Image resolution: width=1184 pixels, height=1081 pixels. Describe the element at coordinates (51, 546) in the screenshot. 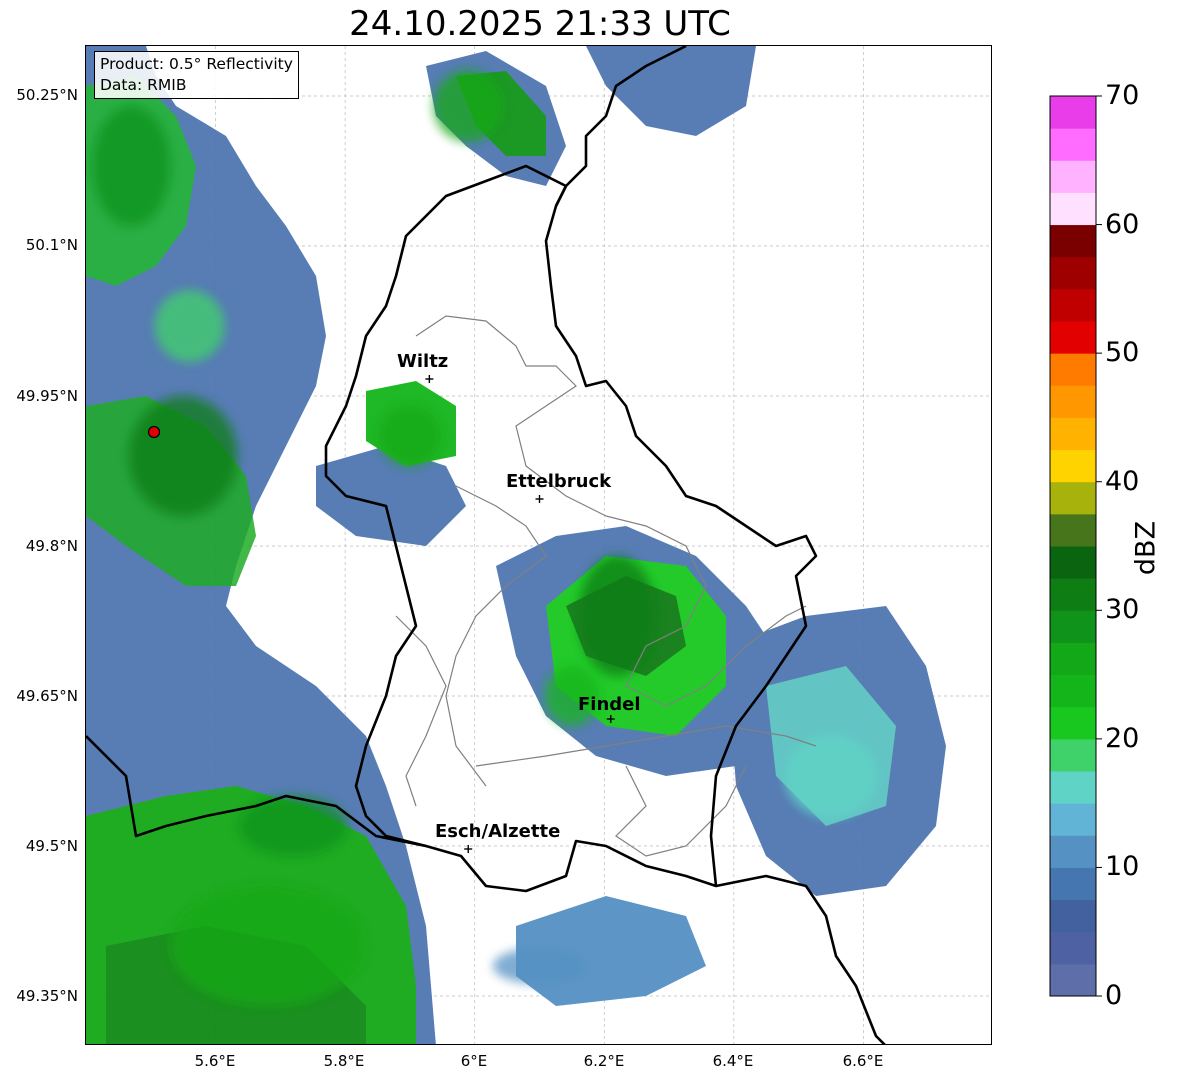

I see `lat-tick-label: 49.8°N` at that location.